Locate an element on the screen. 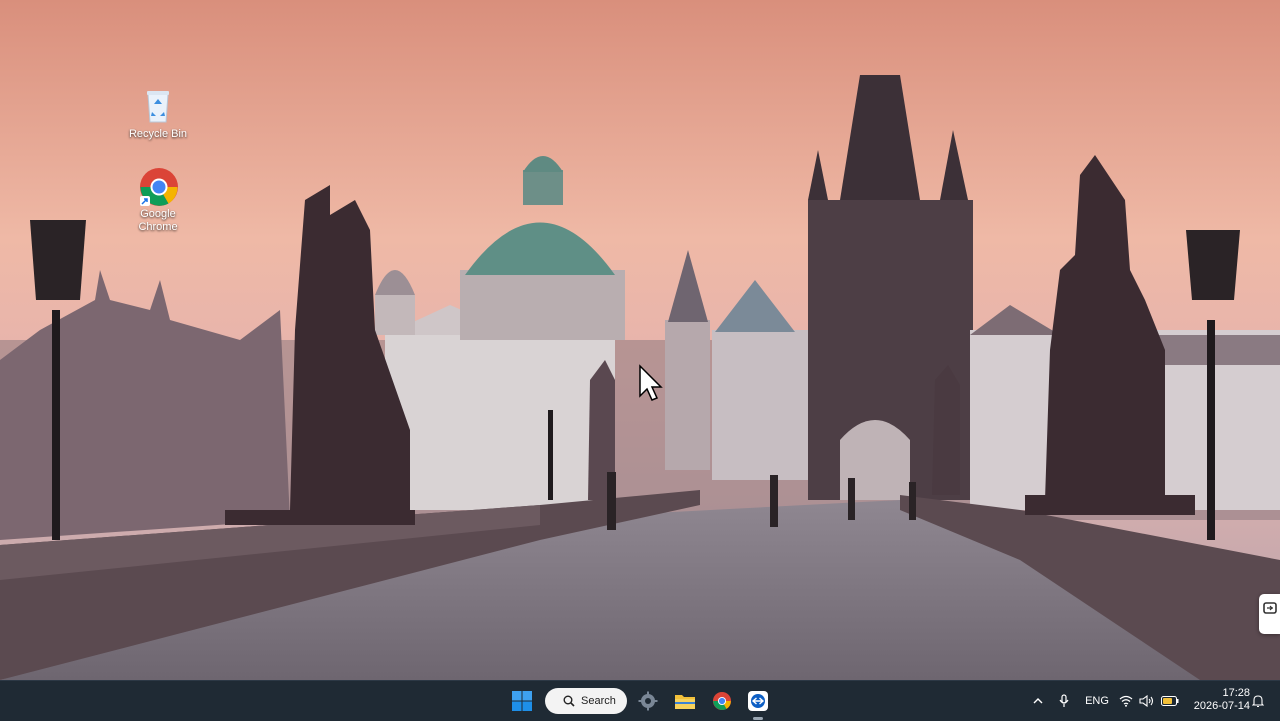  desktop-icon-recycle-bin: Recycle Bin is located at coordinates (158, 113).